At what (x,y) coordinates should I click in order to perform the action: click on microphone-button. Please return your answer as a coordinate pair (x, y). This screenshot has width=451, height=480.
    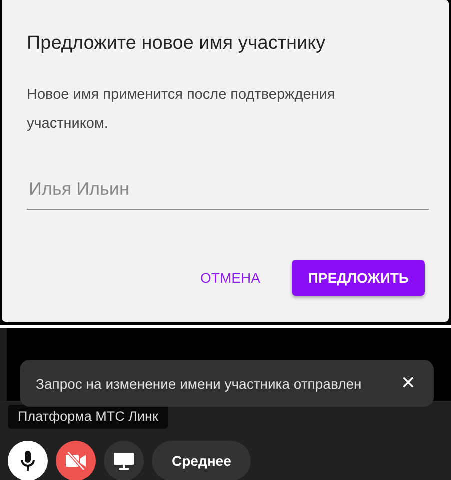
    Looking at the image, I should click on (28, 460).